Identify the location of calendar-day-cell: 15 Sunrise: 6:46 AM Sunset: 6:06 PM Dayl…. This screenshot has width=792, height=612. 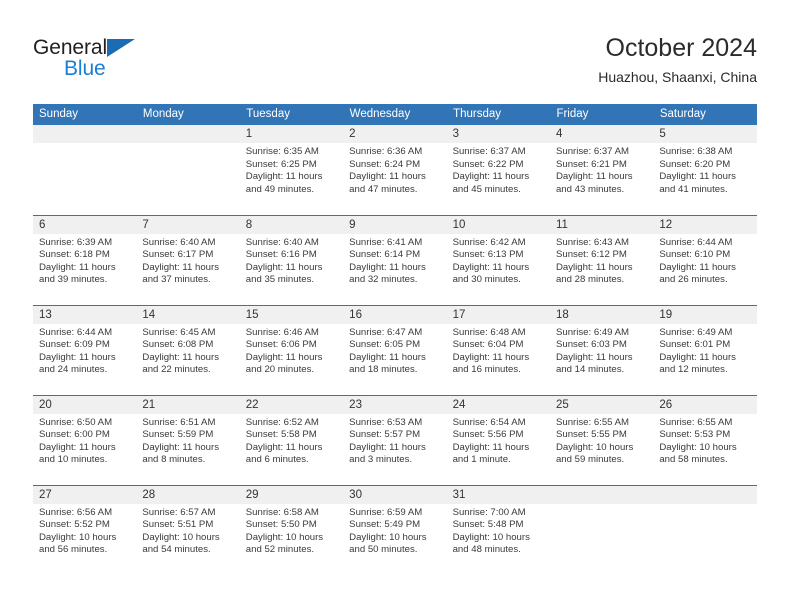
(291, 349).